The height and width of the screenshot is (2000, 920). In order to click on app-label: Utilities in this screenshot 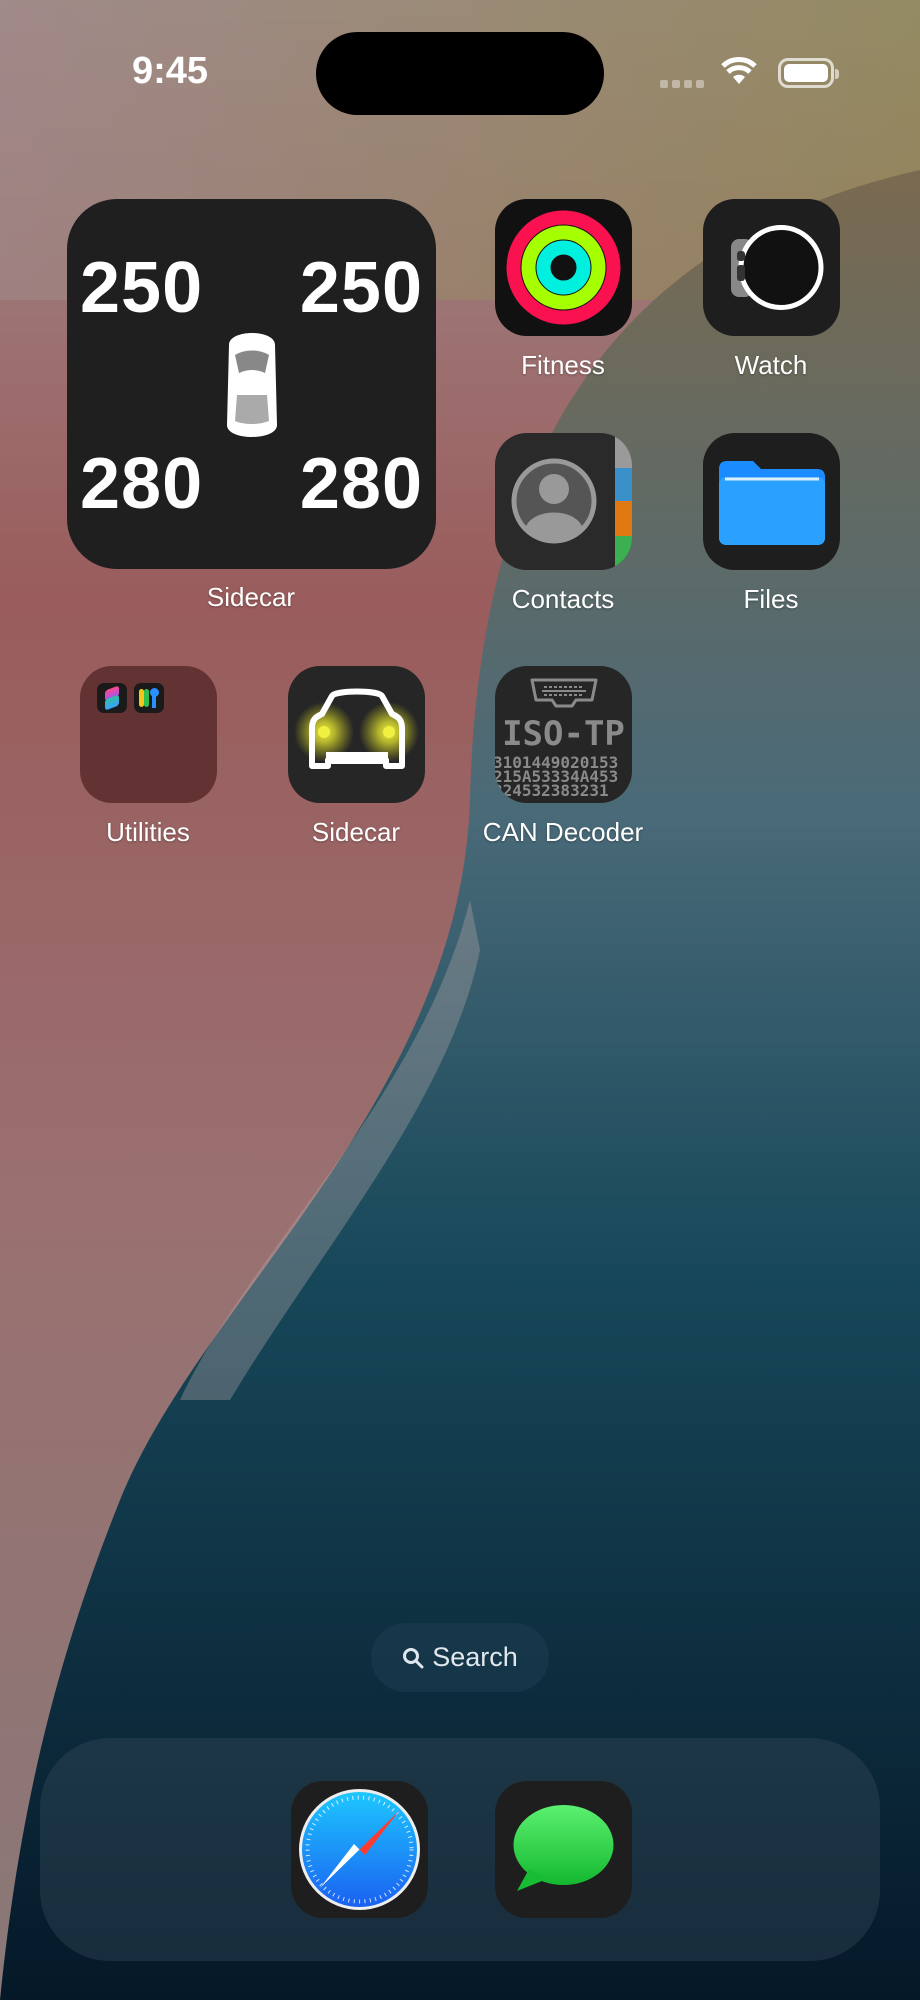, I will do `click(148, 832)`.